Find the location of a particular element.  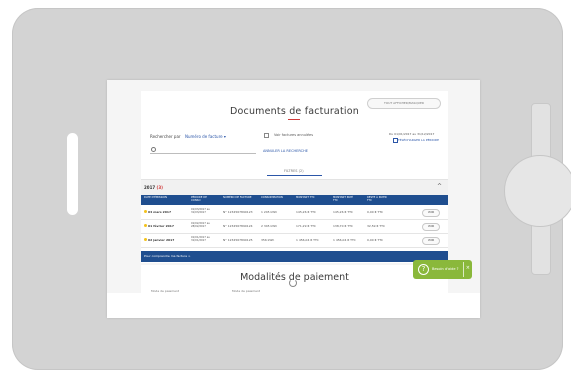

row-conso: 1 245 kWh is located at coordinates (269, 212).